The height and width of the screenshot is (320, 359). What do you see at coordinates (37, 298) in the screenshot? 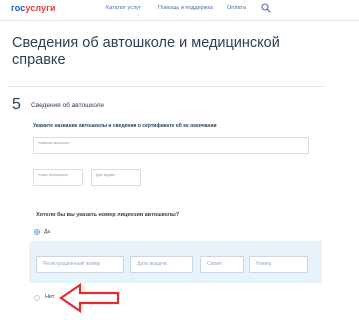
I see `radio-no` at bounding box center [37, 298].